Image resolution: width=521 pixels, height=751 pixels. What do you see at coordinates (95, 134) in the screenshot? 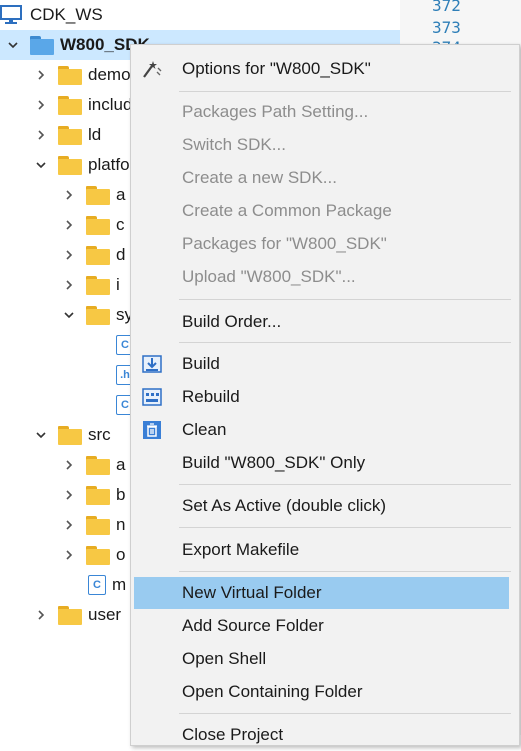
I see `tree-item-label: ld` at bounding box center [95, 134].